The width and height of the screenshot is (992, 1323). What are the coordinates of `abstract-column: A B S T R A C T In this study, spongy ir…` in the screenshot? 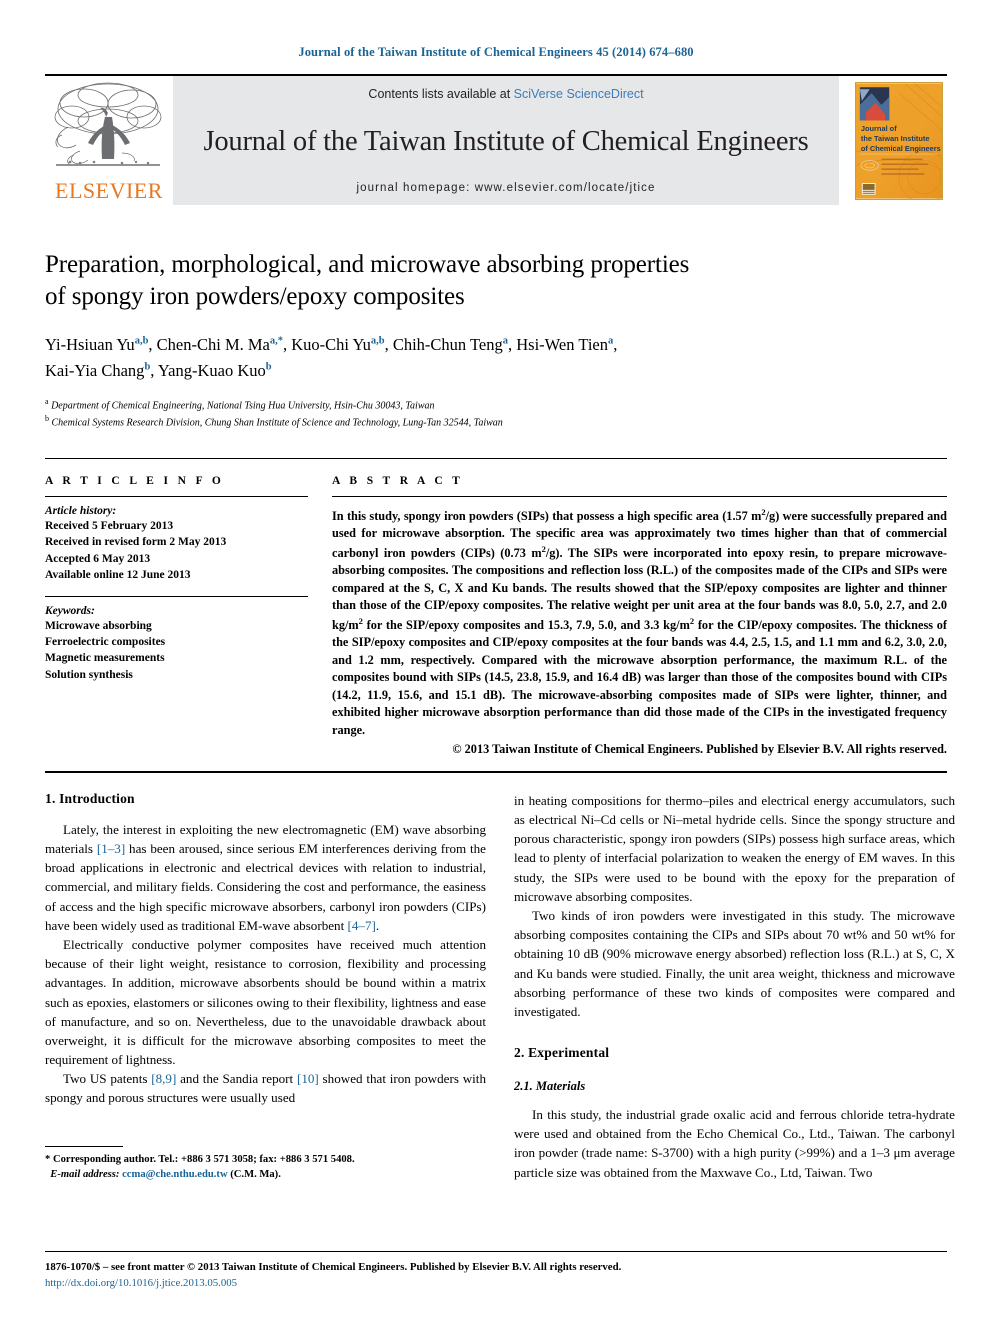 It's located at (639, 616).